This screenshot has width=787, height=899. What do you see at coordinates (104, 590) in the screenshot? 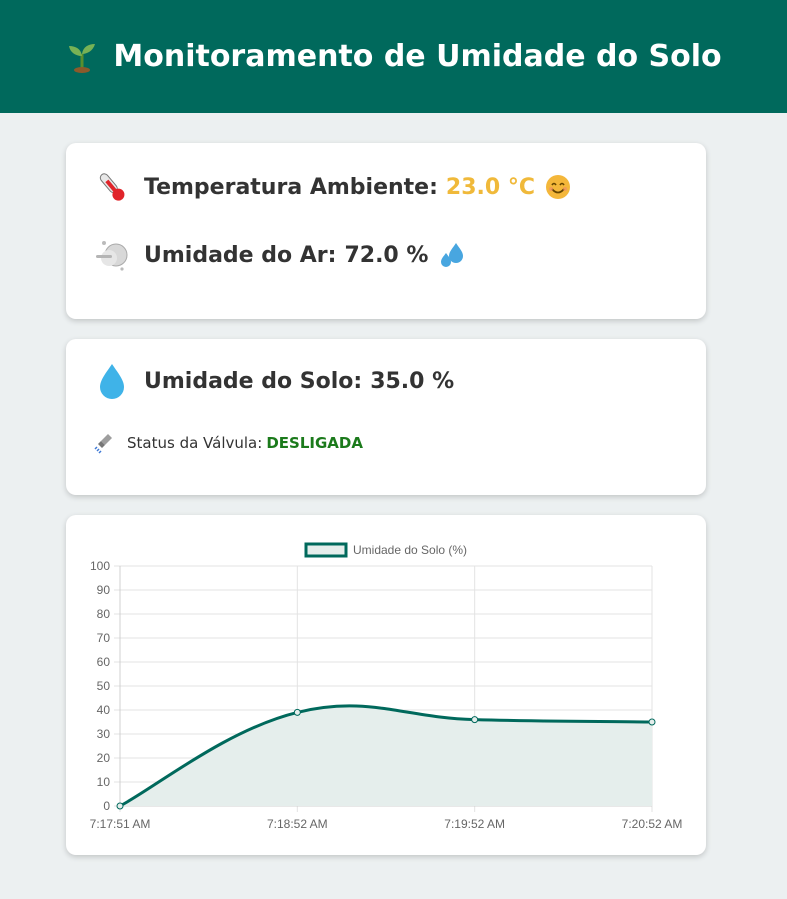
I see `y-tick-label: 90` at bounding box center [104, 590].